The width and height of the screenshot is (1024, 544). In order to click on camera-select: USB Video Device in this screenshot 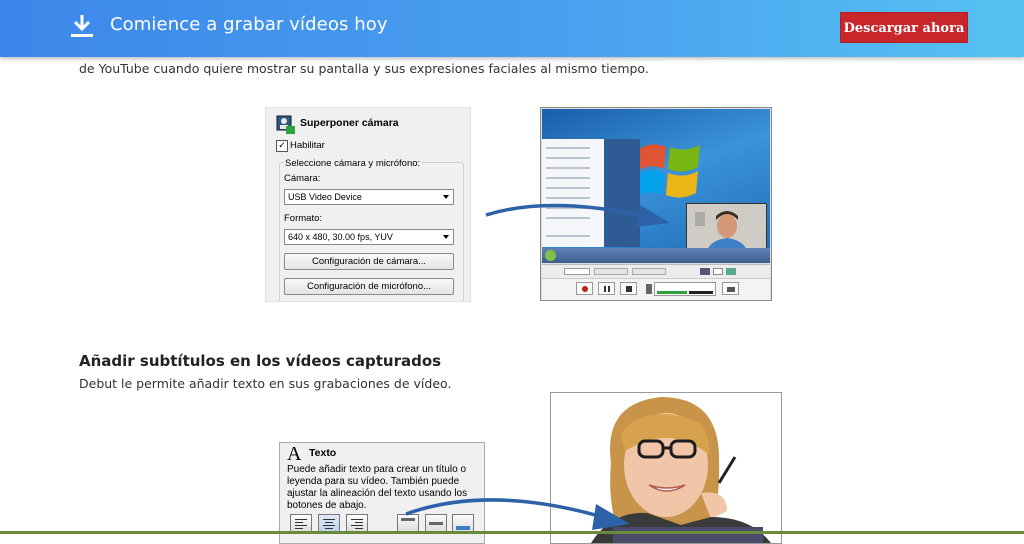, I will do `click(369, 197)`.